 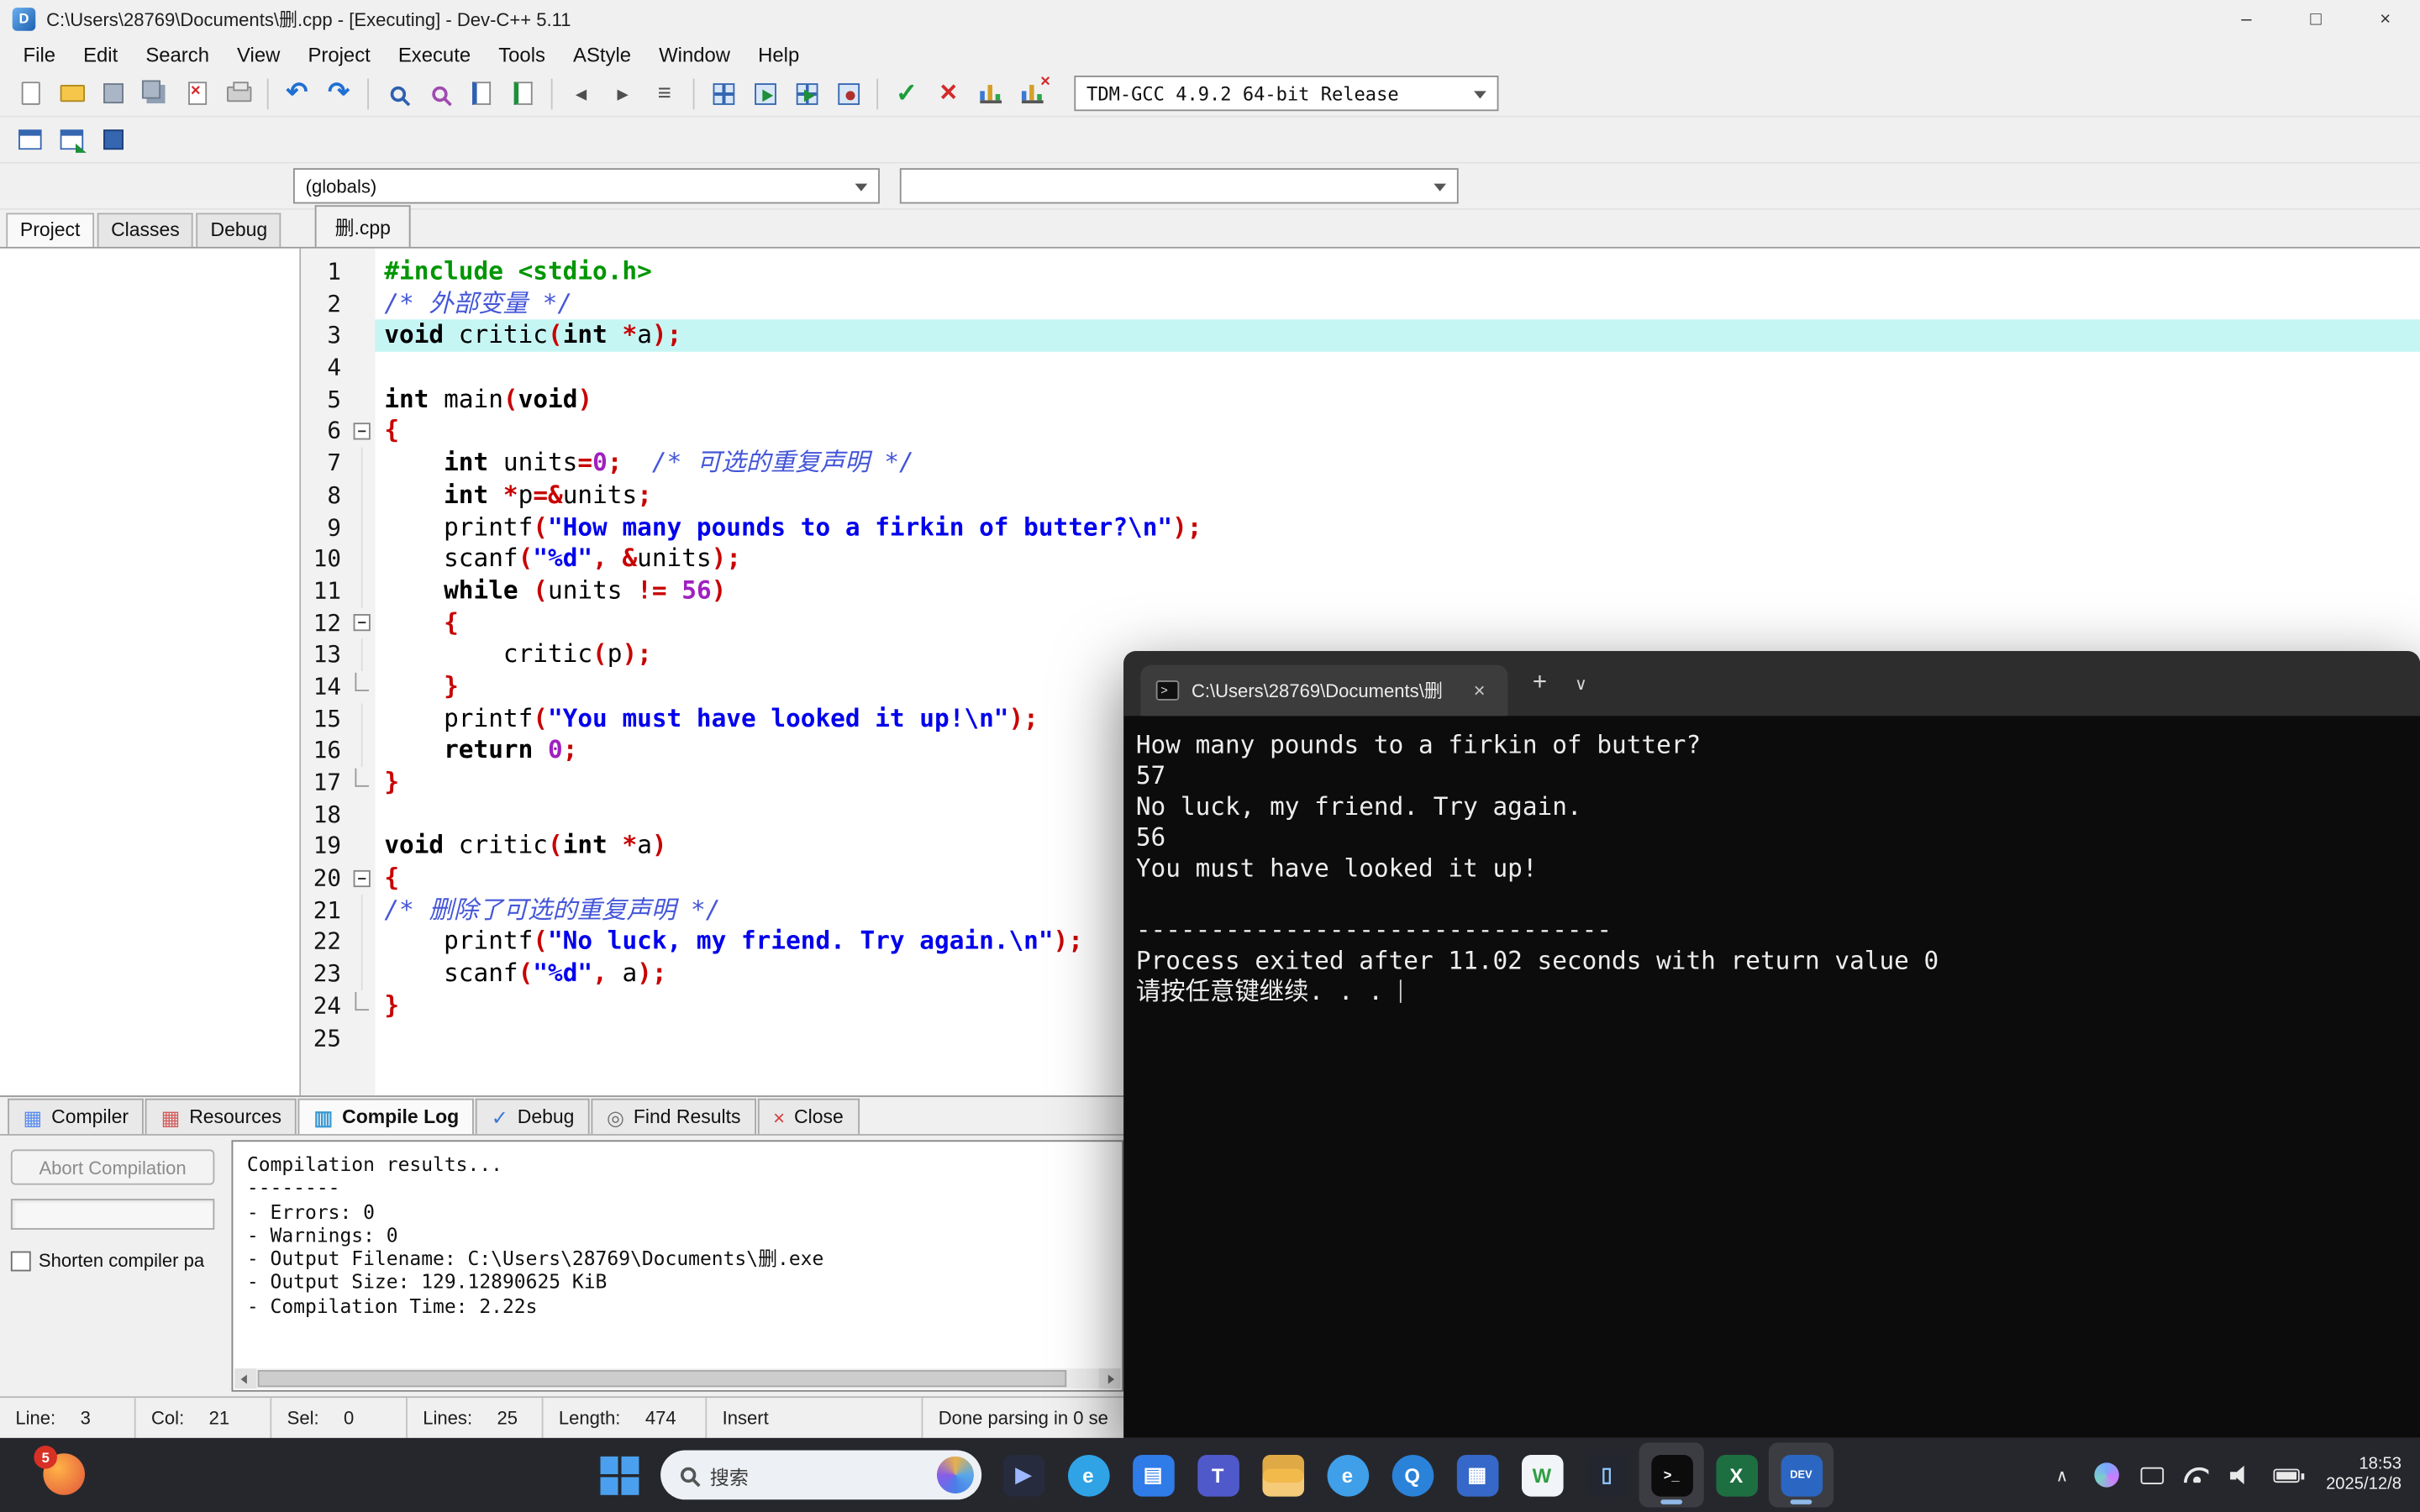 What do you see at coordinates (324, 336) in the screenshot?
I see `line-number: 3` at bounding box center [324, 336].